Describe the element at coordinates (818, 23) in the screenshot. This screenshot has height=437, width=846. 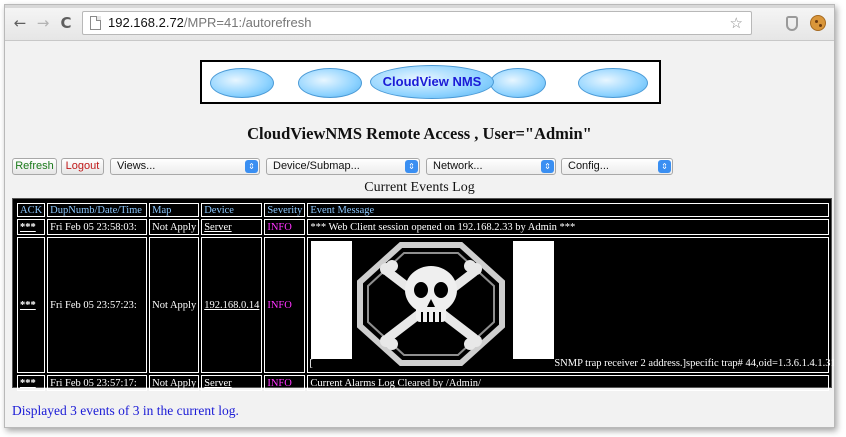
I see `cookie-icon` at that location.